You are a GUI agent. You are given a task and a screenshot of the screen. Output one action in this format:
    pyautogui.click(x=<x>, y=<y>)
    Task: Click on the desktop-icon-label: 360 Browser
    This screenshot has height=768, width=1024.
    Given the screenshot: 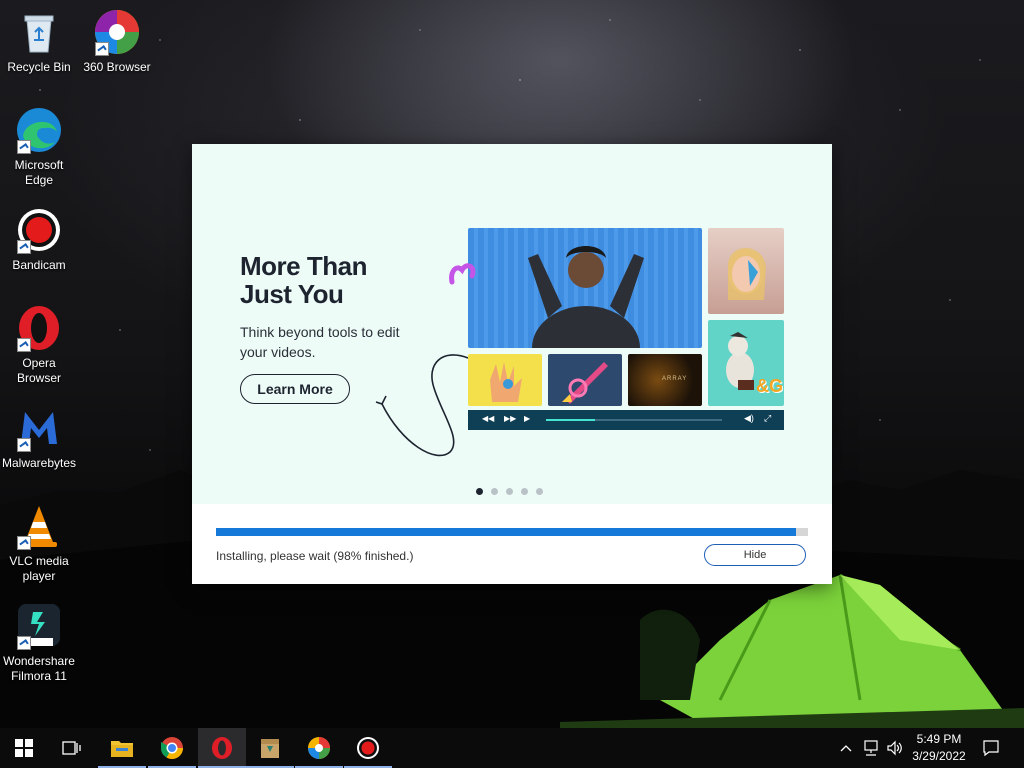 What is the action you would take?
    pyautogui.click(x=117, y=67)
    